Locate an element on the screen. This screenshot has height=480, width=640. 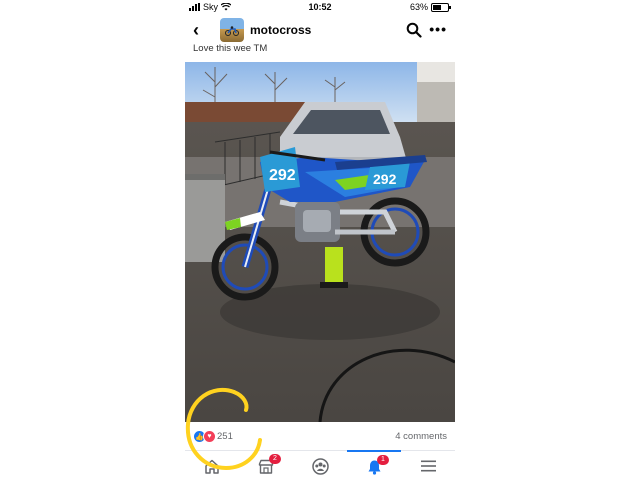
nav-home is located at coordinates (212, 465).